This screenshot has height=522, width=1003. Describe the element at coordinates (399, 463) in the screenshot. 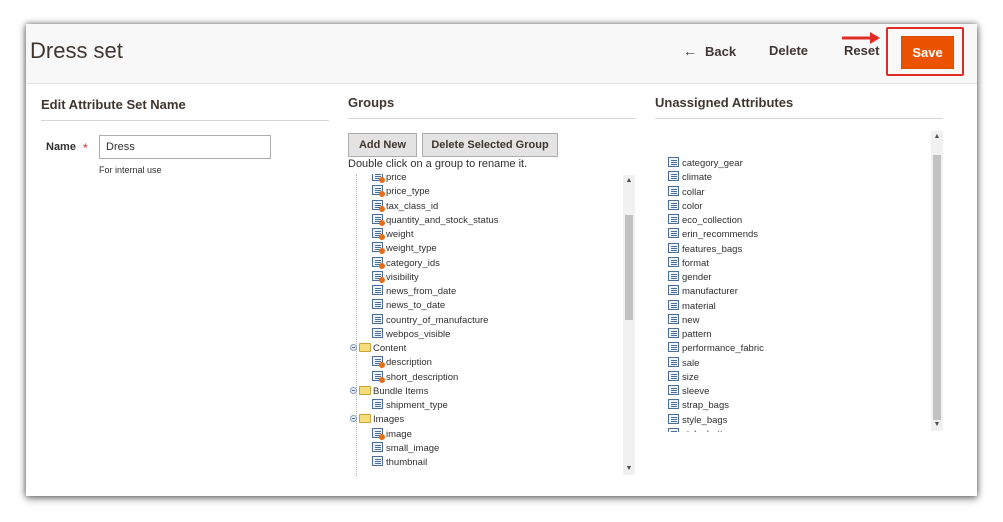

I see `tree-attribute: thumbnail` at that location.